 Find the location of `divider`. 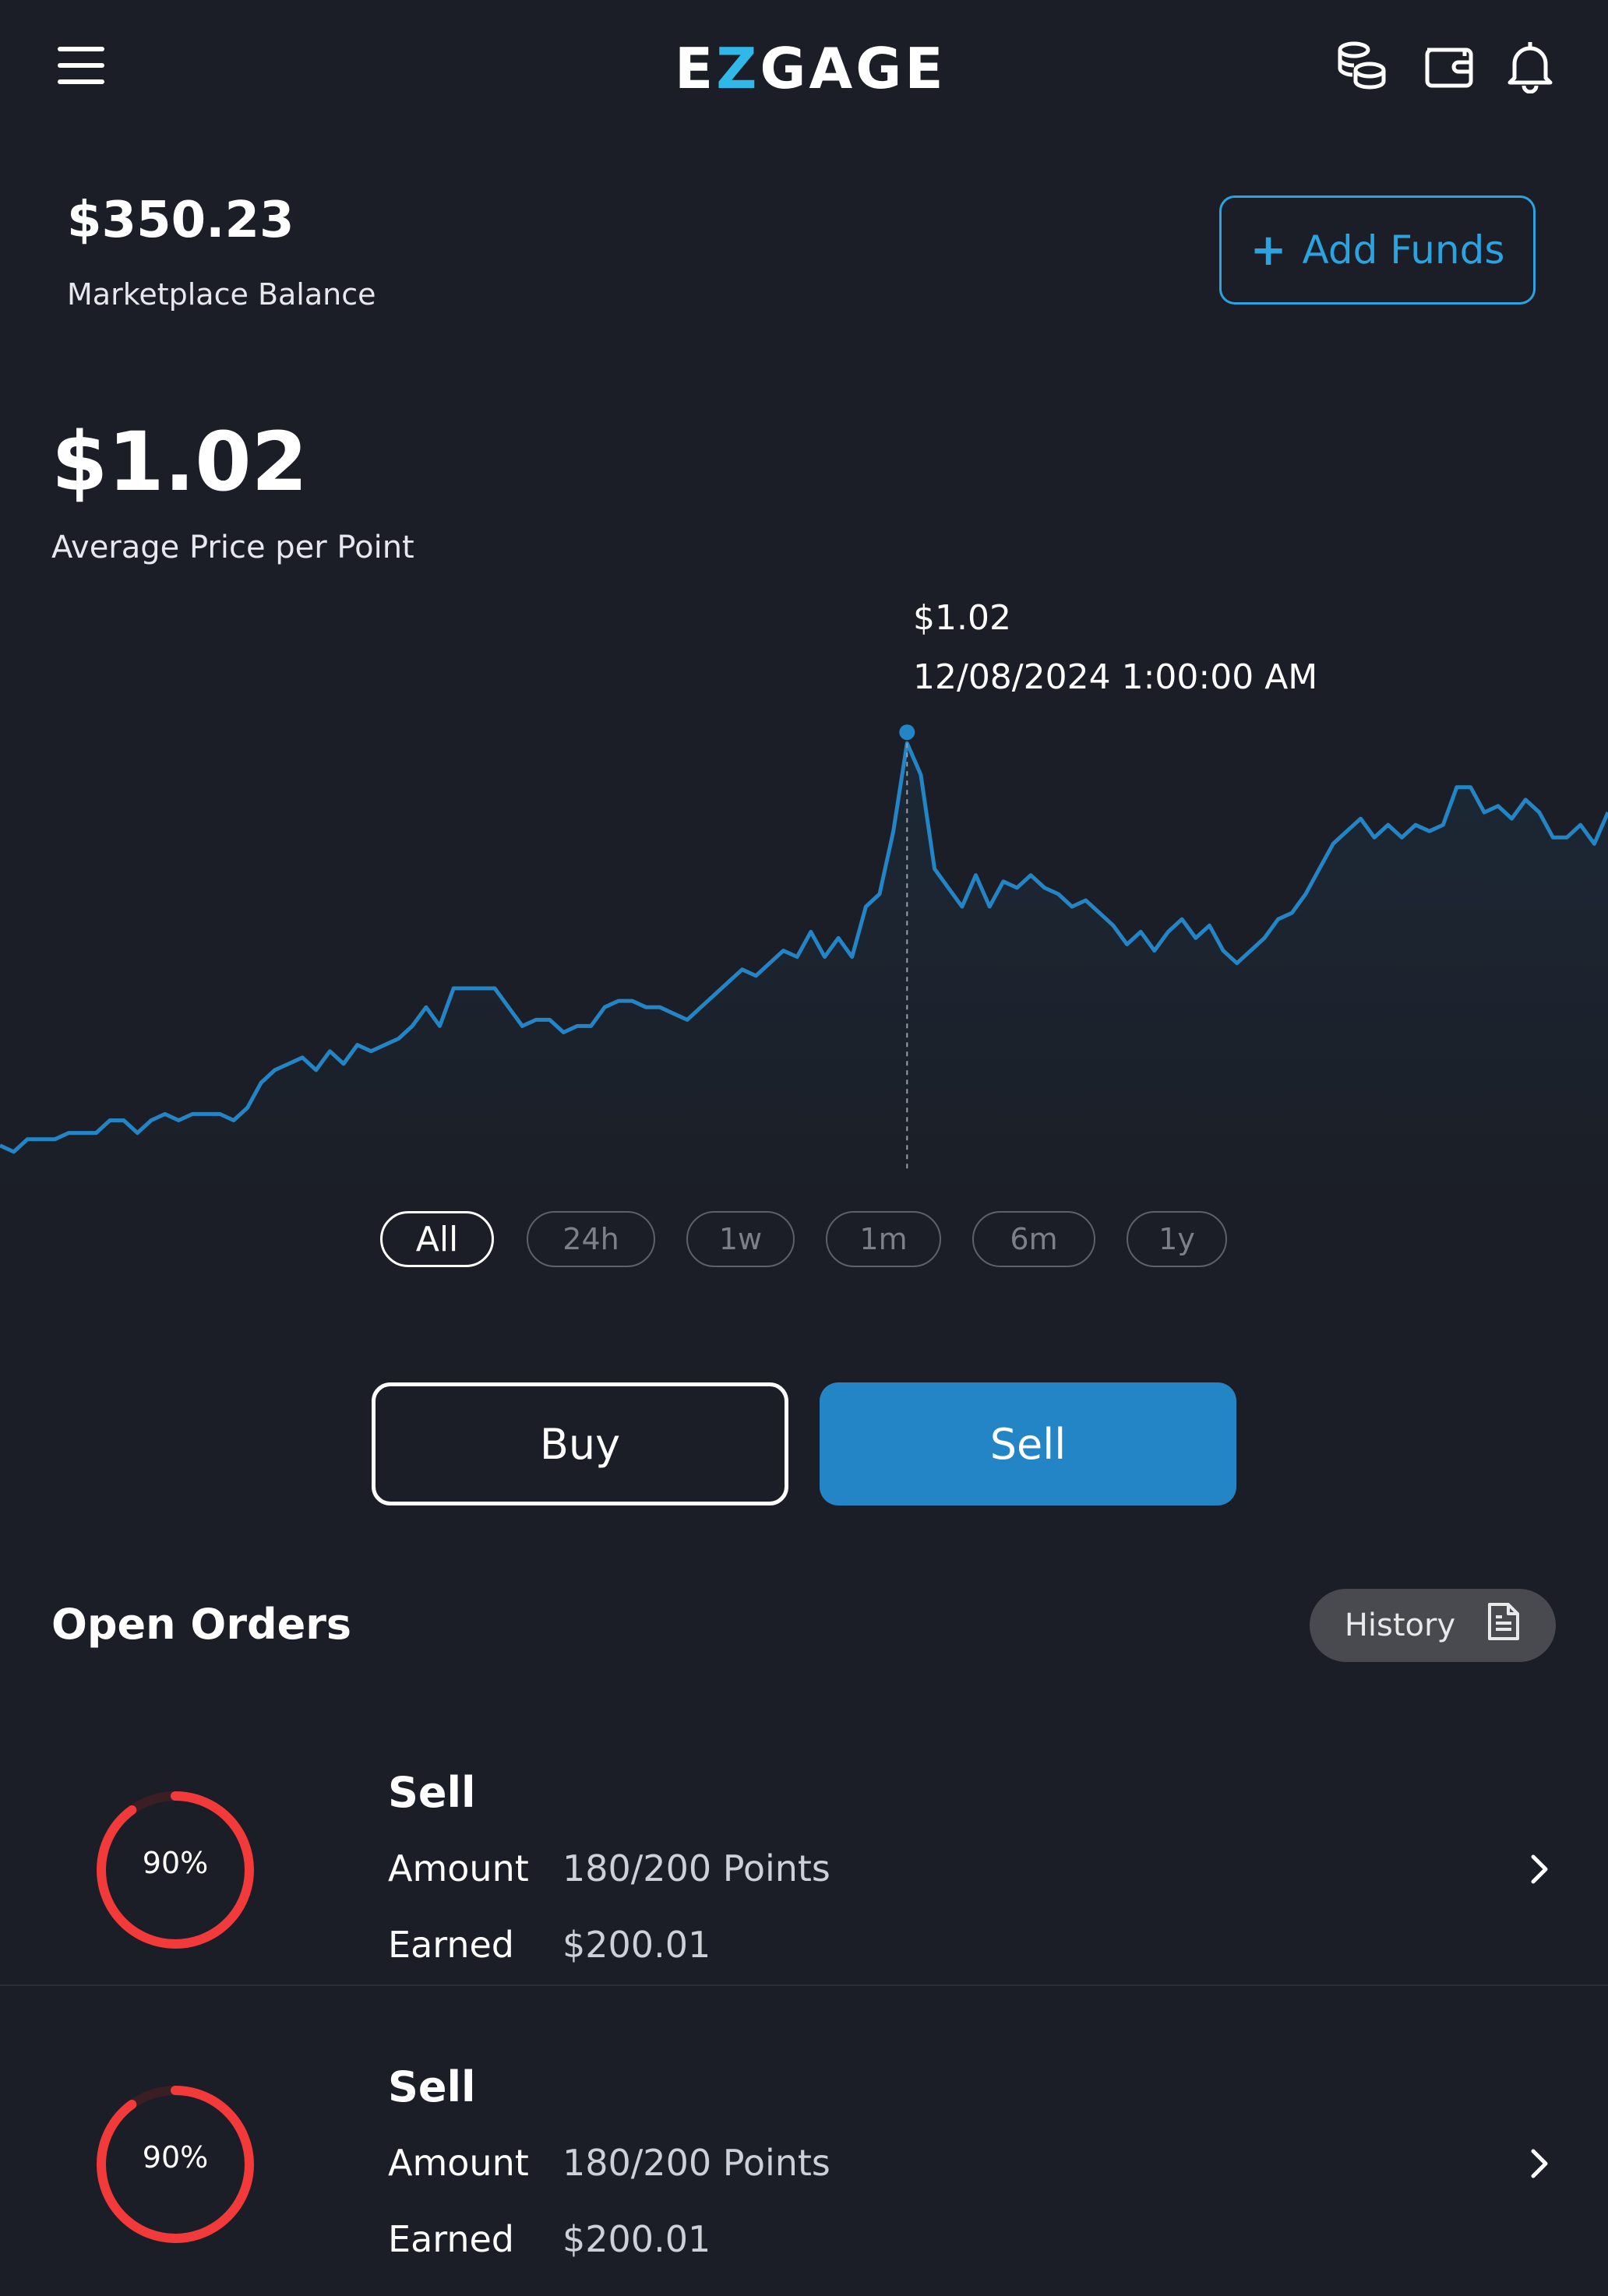

divider is located at coordinates (804, 1985).